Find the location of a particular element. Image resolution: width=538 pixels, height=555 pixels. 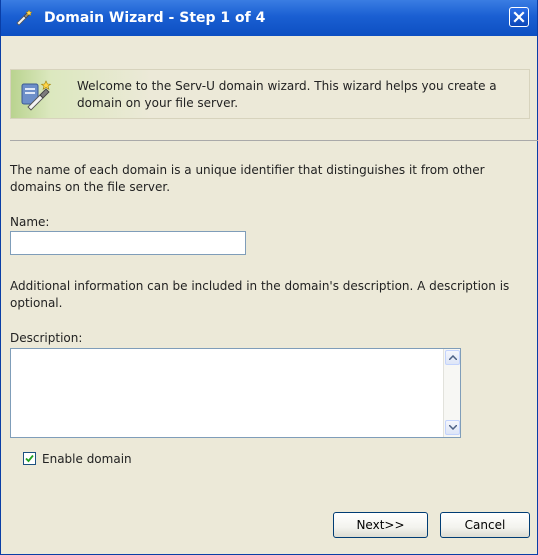

scroll-up-button is located at coordinates (452, 357).